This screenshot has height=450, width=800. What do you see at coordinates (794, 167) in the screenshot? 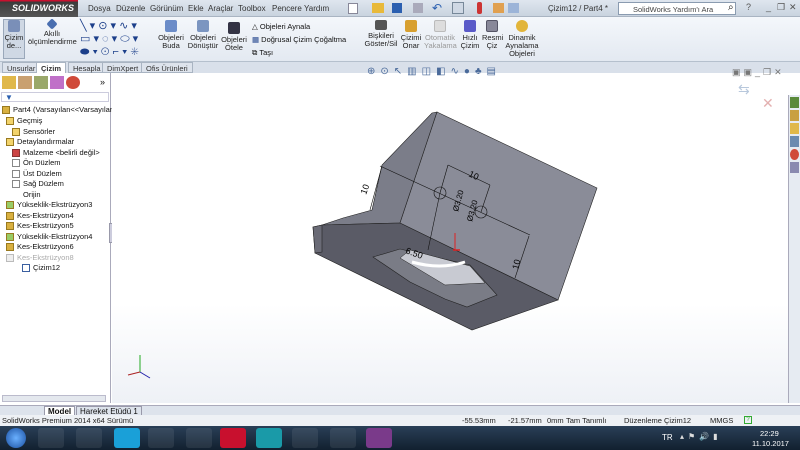
I see `custom-properties-icon` at bounding box center [794, 167].